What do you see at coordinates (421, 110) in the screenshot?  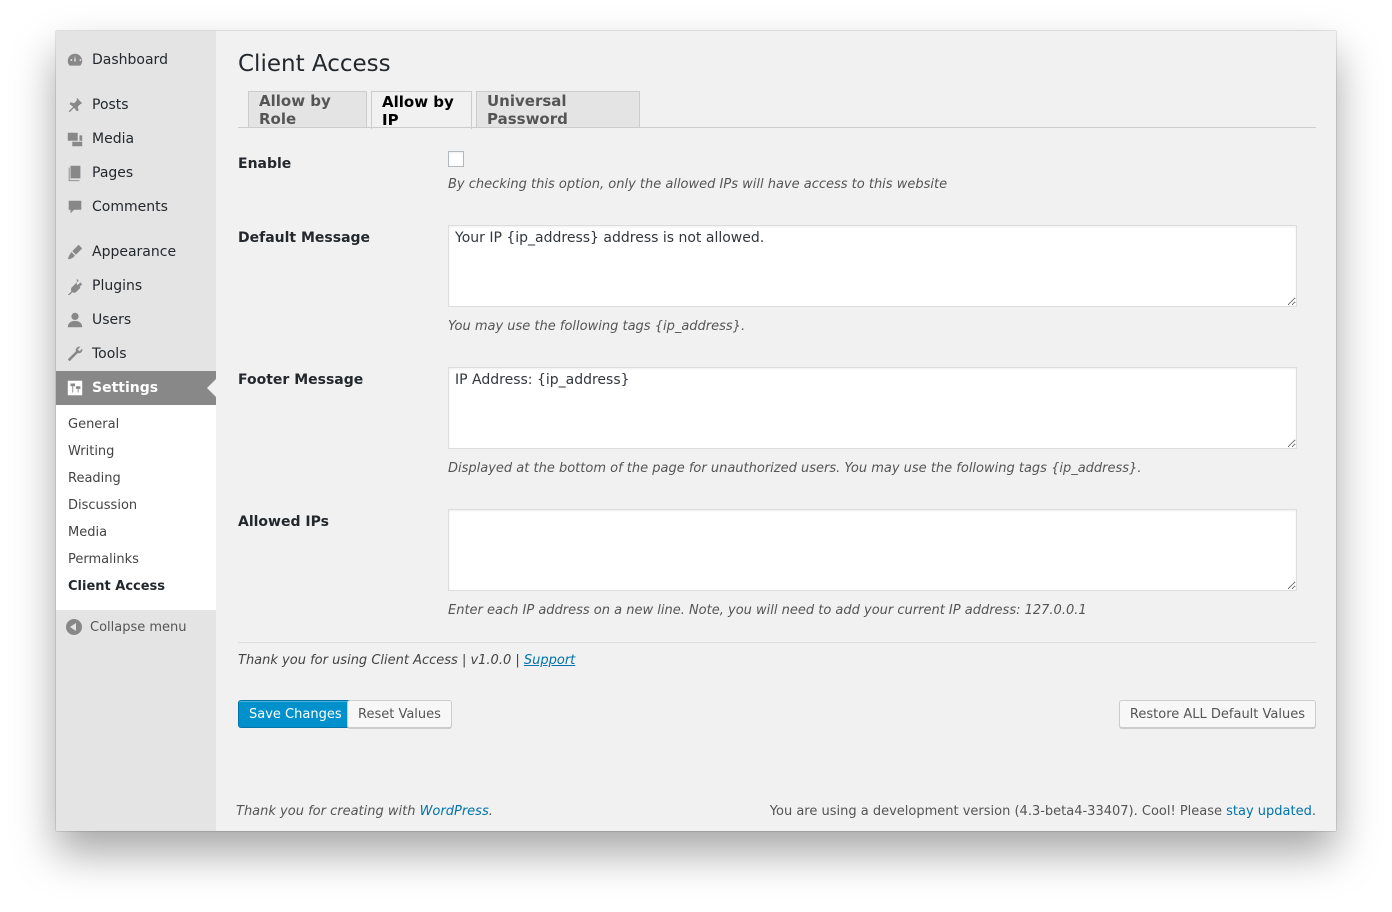 I see `tab-allow-by-ip: Allow by IP` at bounding box center [421, 110].